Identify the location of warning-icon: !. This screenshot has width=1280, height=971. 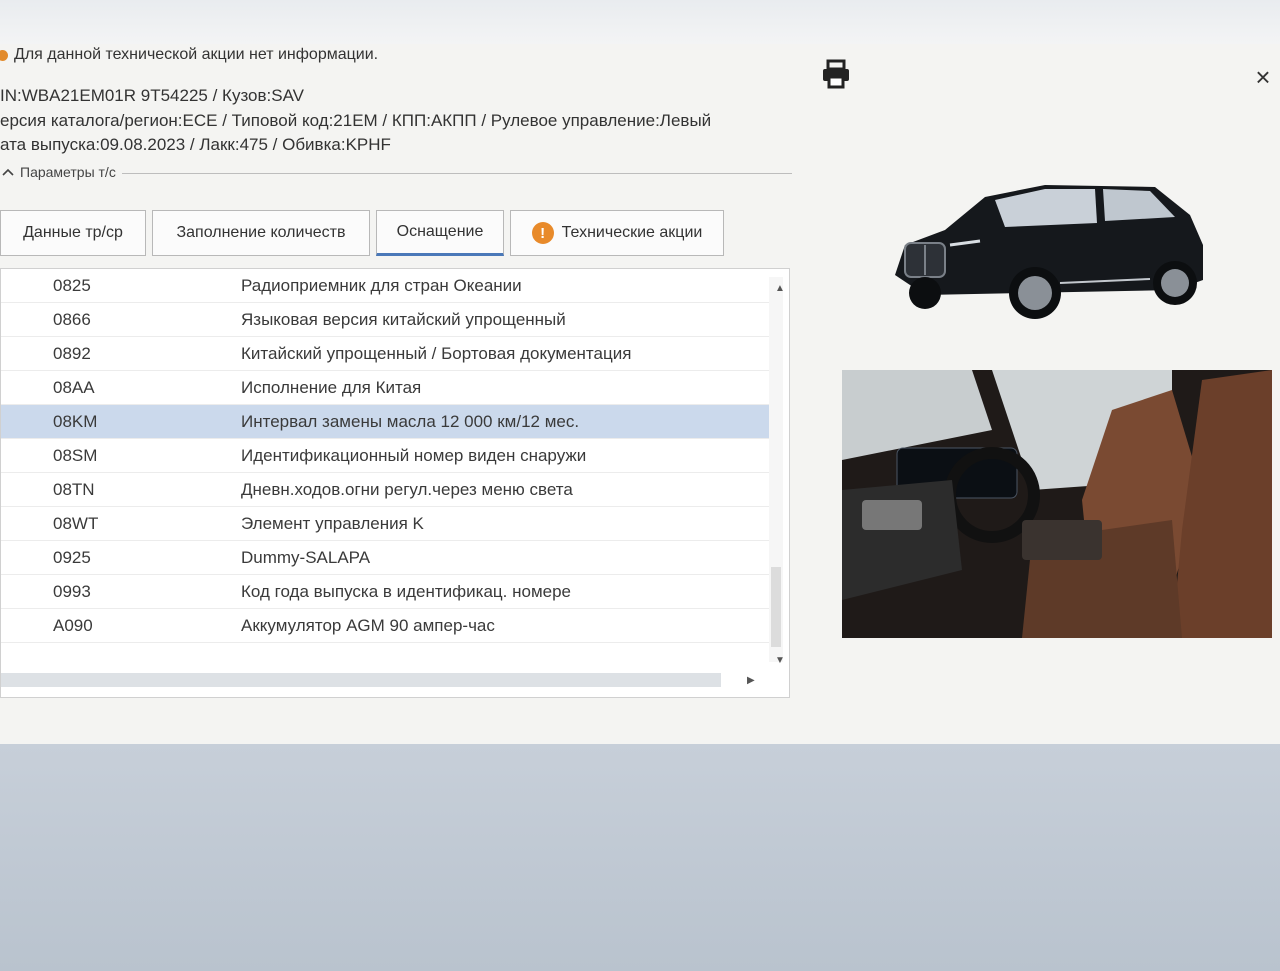
(542, 233).